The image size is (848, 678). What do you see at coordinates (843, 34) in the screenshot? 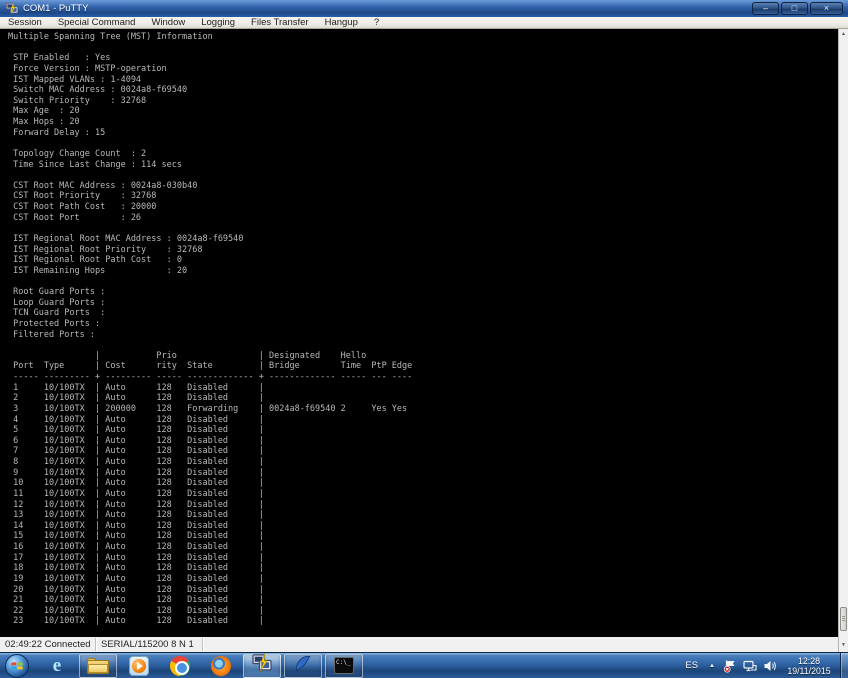
I see `scrollbar-up-icon: ▲` at bounding box center [843, 34].